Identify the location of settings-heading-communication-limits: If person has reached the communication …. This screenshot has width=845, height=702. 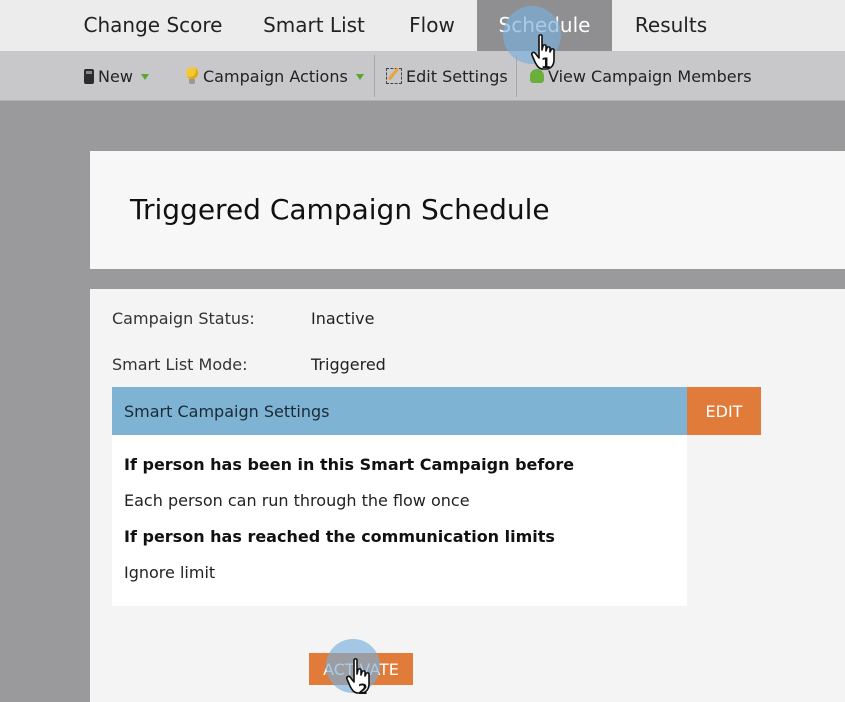
(339, 536).